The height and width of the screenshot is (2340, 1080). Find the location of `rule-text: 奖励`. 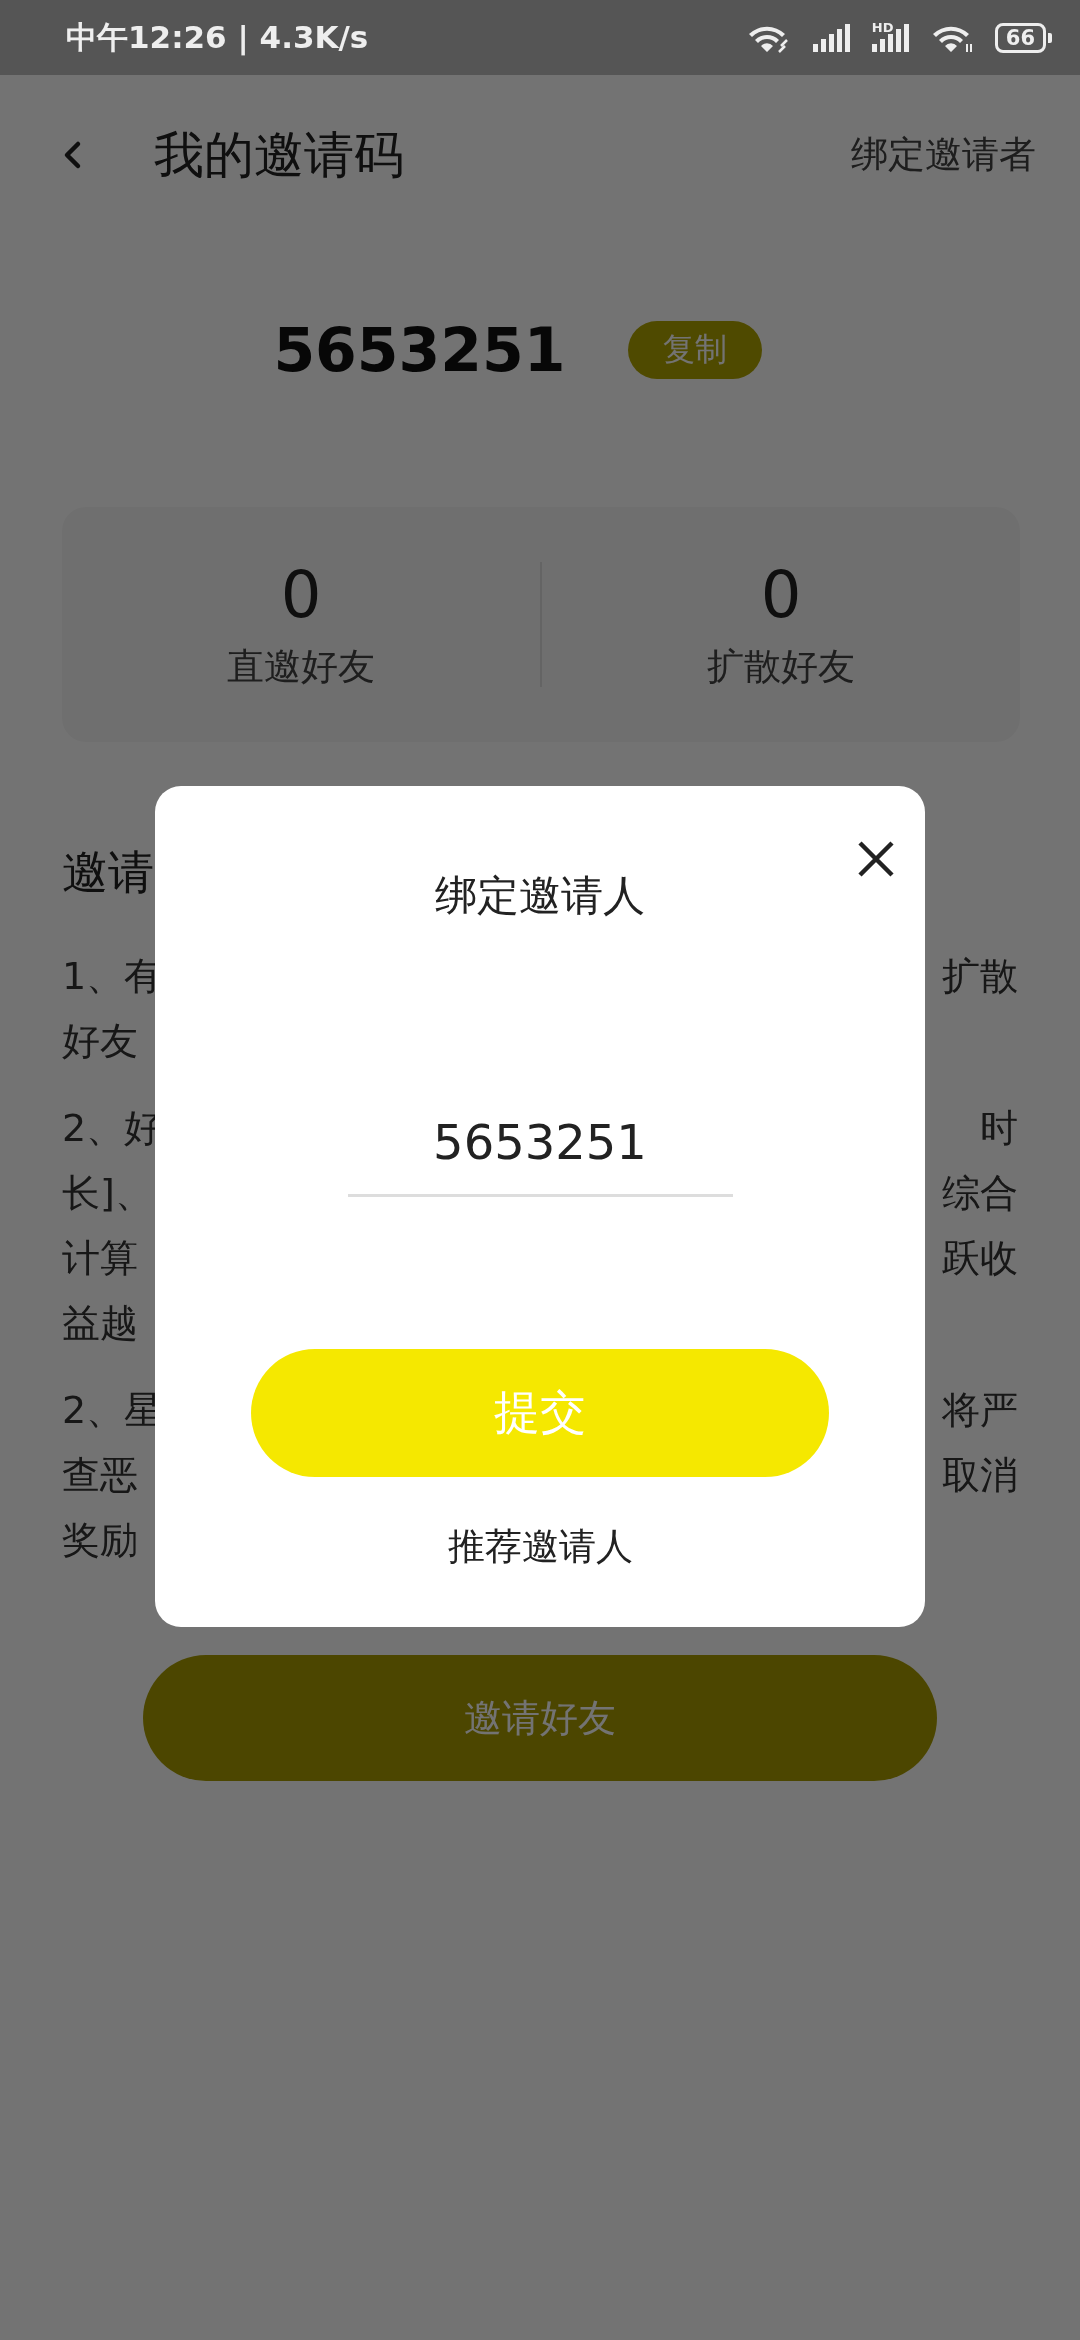

rule-text: 奖励 is located at coordinates (100, 1540).